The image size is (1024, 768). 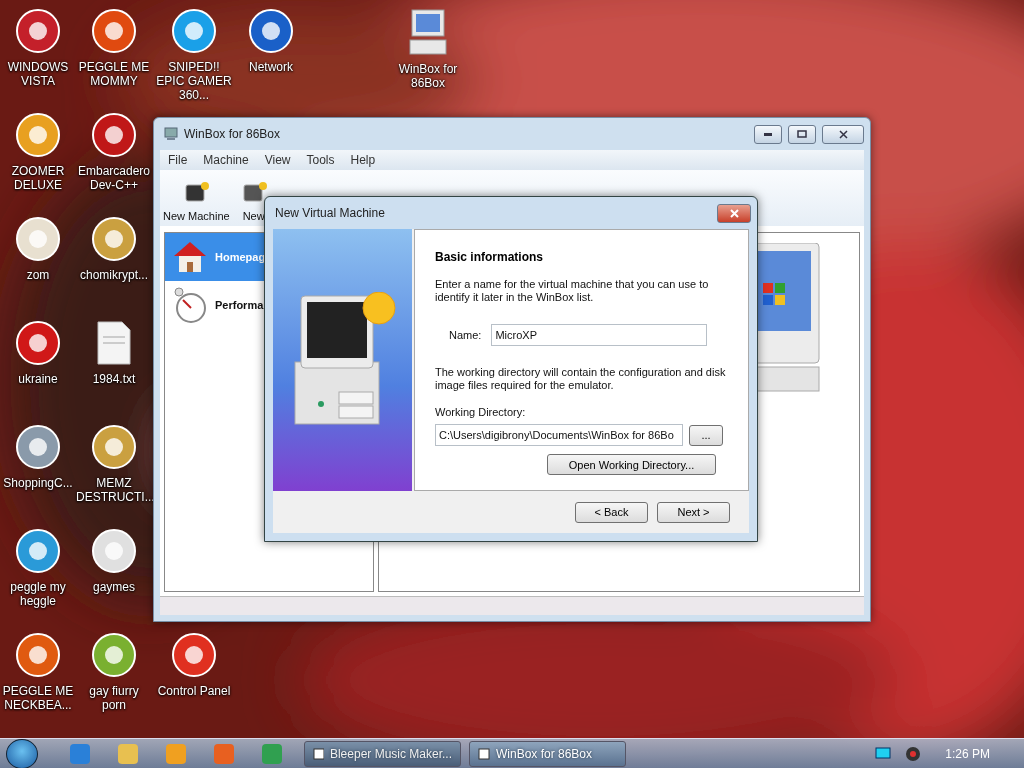 I want to click on maximize-icon, so click(x=802, y=134).